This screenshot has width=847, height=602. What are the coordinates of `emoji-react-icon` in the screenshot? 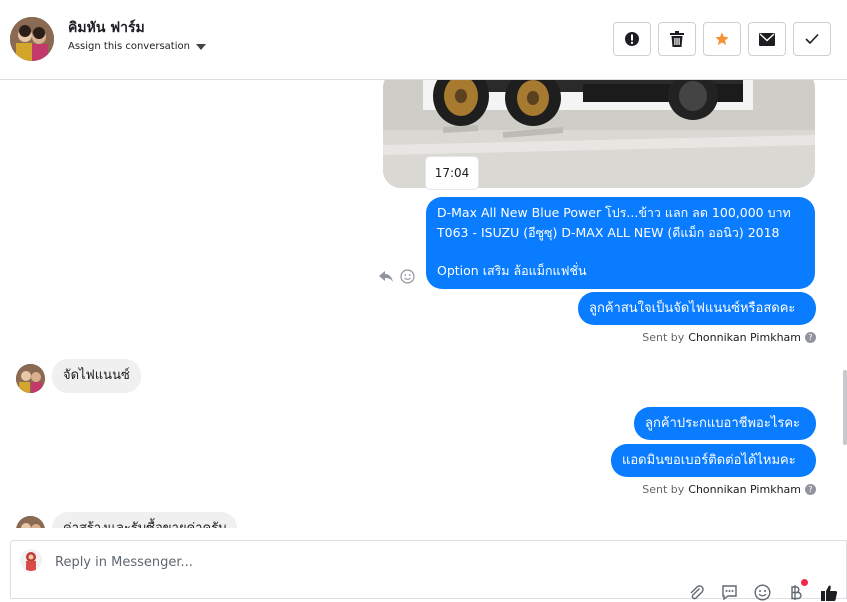 It's located at (407, 278).